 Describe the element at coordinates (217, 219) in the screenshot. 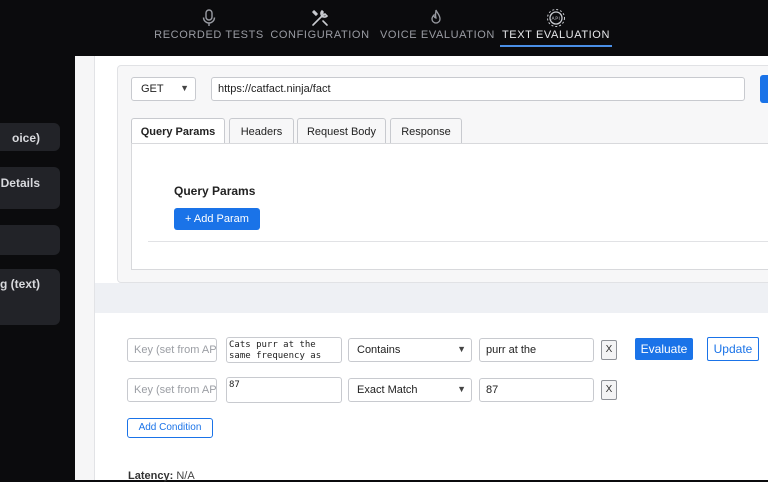

I see `add-param-button: + Add Param` at that location.